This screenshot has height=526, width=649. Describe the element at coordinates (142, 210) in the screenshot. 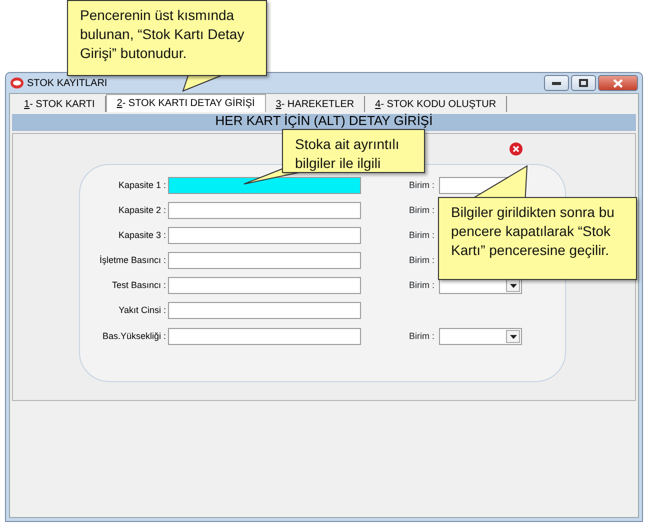

I see `field-label: Kapasite 2 :` at that location.